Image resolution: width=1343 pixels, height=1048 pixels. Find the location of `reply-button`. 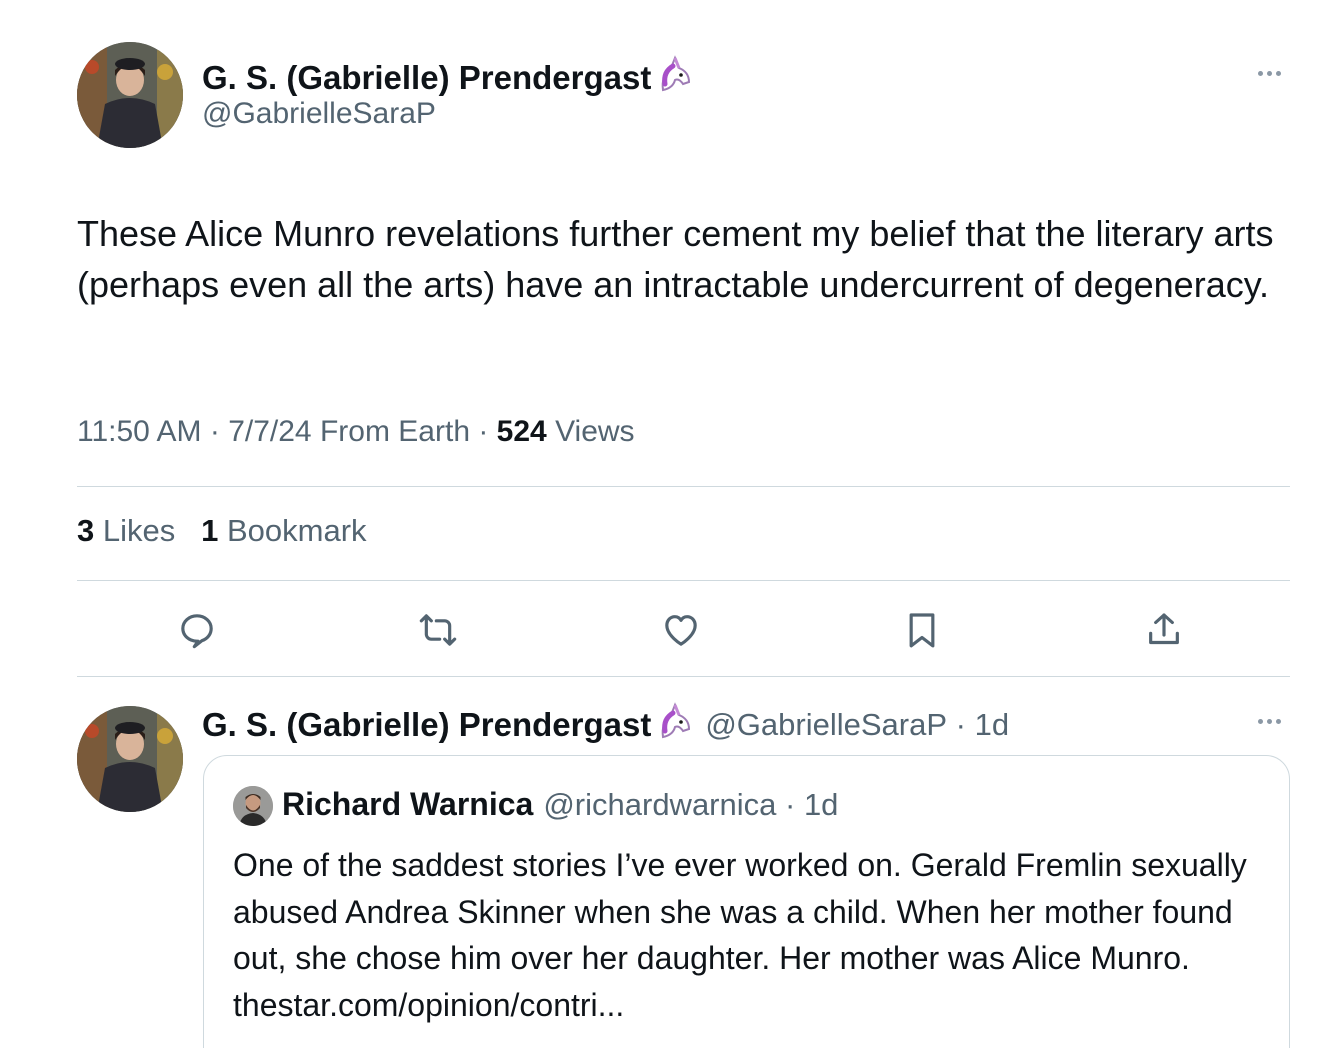

reply-button is located at coordinates (197, 630).